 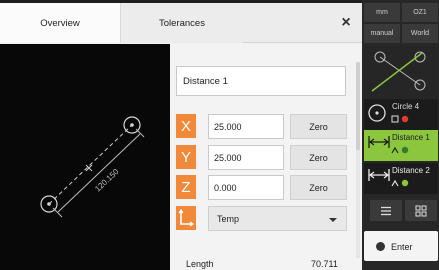 I want to click on enter-label: Enter, so click(x=402, y=247).